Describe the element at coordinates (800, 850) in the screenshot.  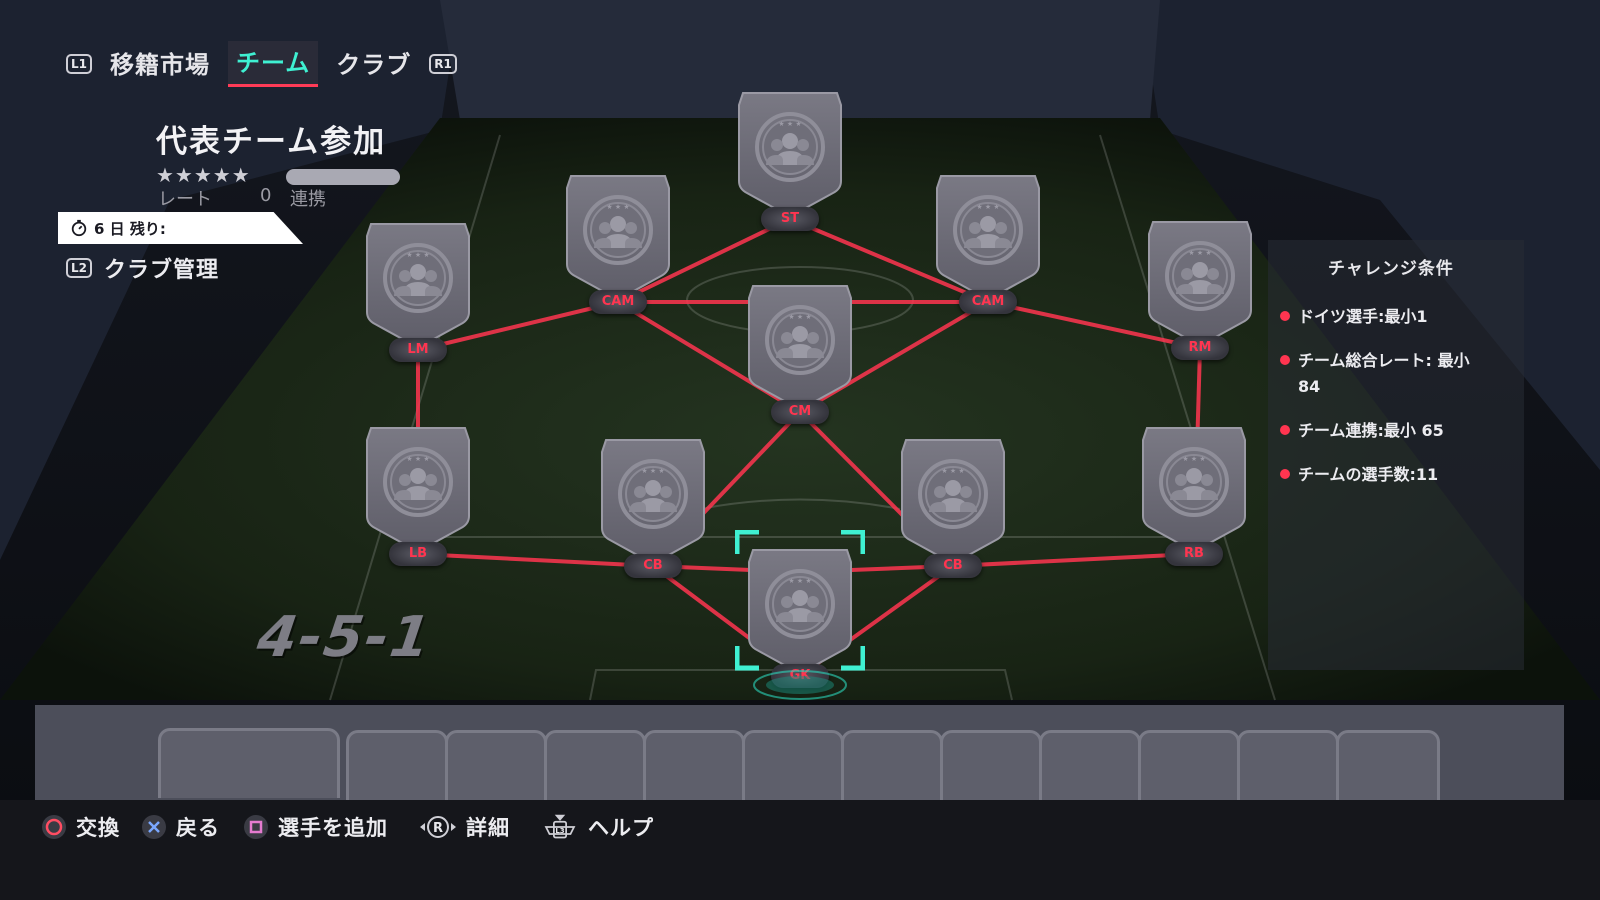
I see `controls-footer` at that location.